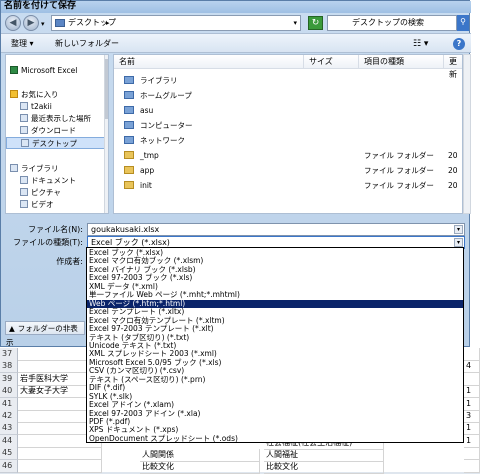  What do you see at coordinates (401, 62) in the screenshot?
I see `column-type: 項目の種類` at bounding box center [401, 62].